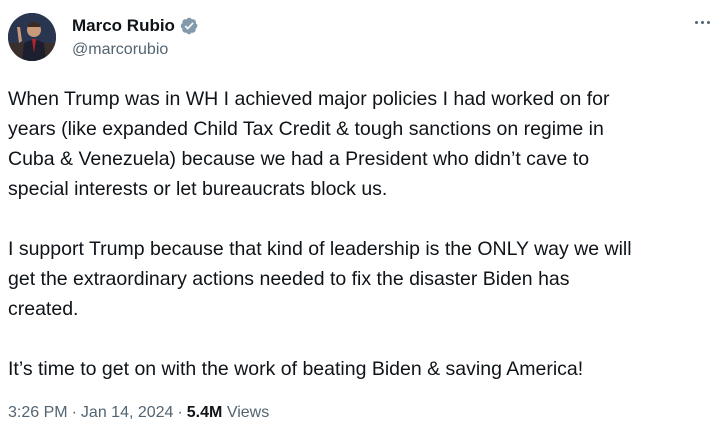 This screenshot has width=726, height=428. Describe the element at coordinates (32, 37) in the screenshot. I see `avatar` at that location.